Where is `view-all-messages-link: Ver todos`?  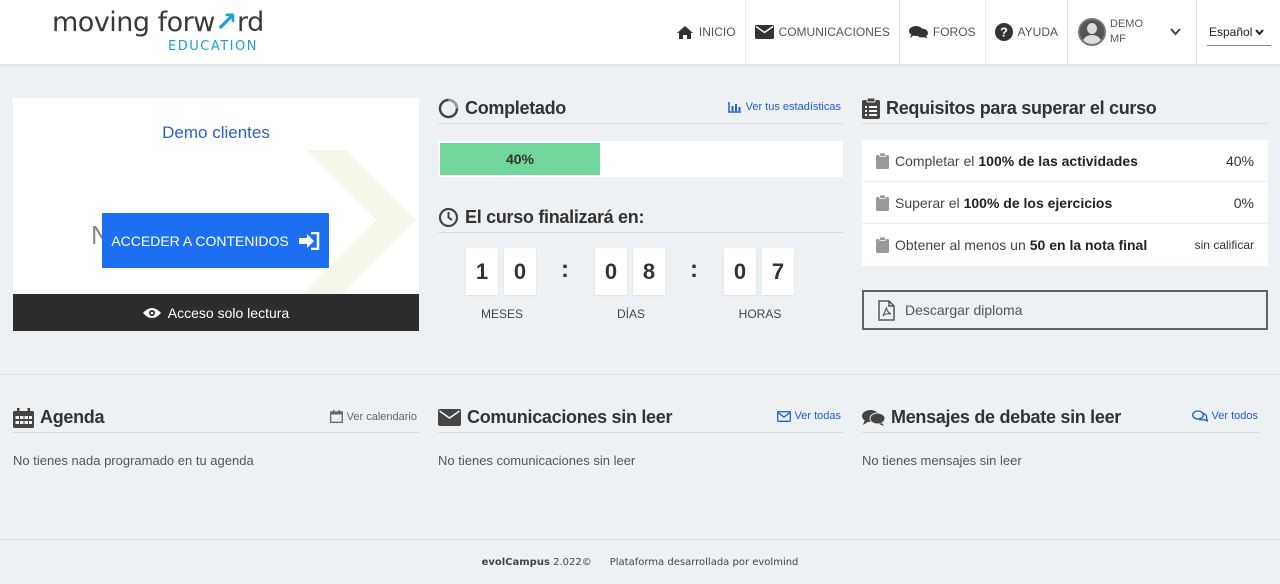 view-all-messages-link: Ver todos is located at coordinates (1224, 416).